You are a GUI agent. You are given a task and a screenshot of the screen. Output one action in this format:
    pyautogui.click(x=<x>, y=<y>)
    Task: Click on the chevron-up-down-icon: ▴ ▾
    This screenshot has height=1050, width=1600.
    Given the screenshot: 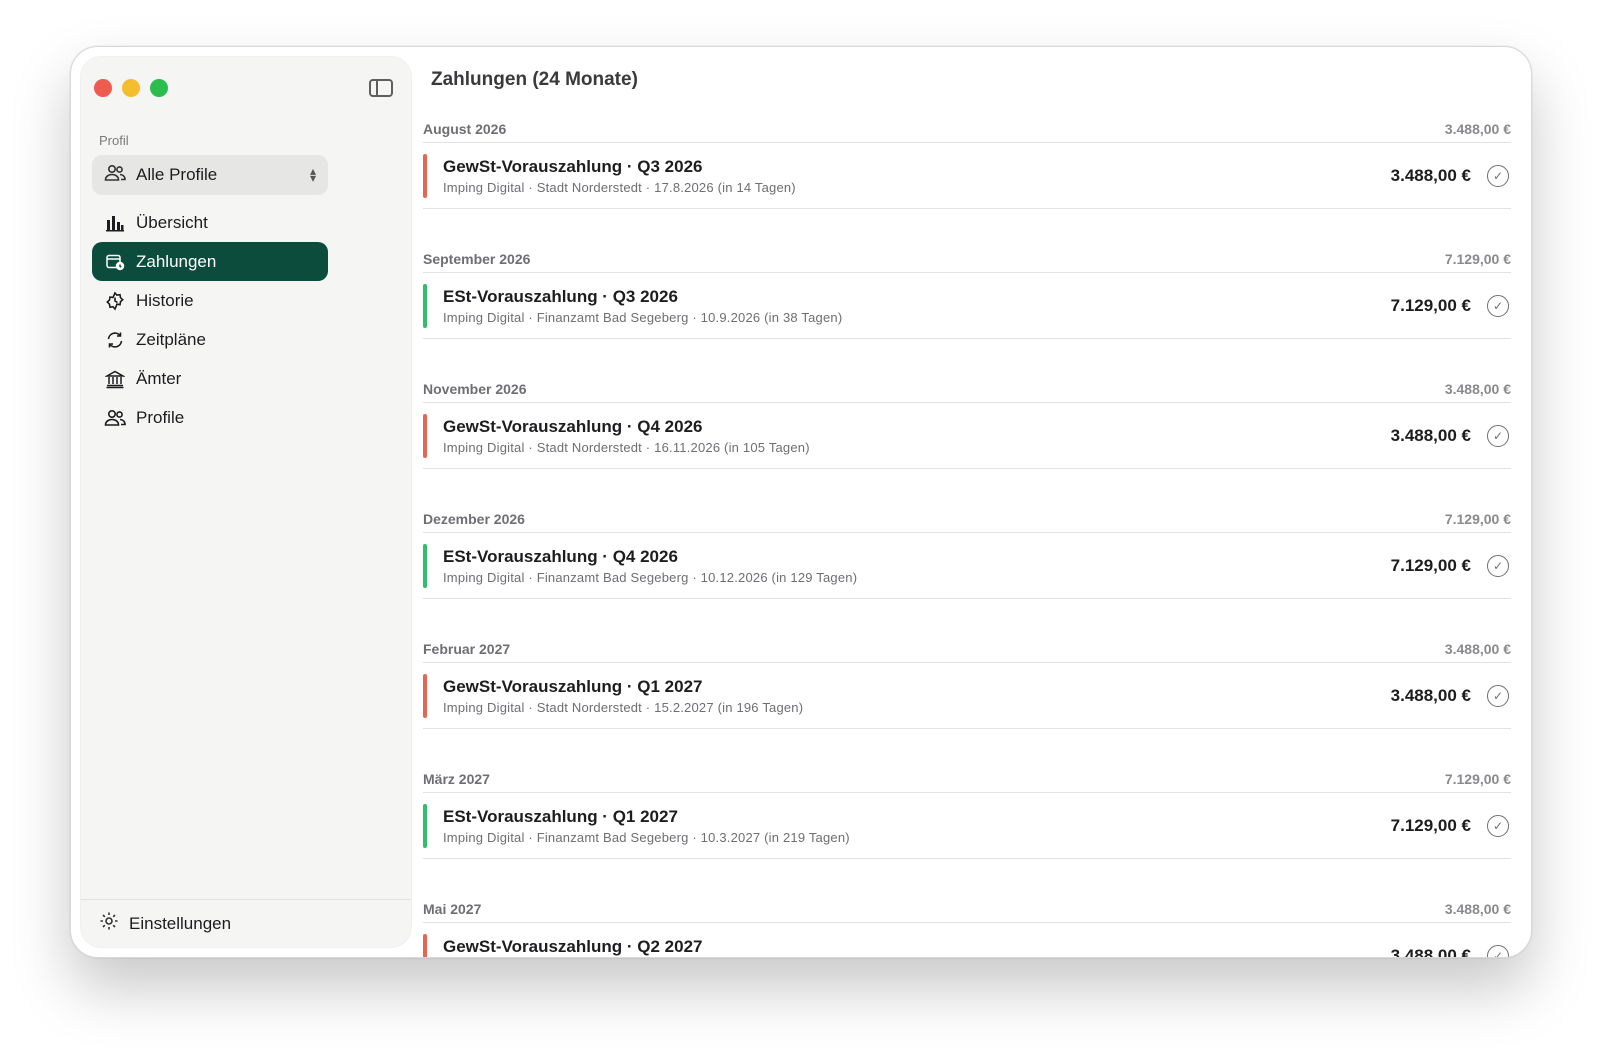 What is the action you would take?
    pyautogui.click(x=312, y=174)
    